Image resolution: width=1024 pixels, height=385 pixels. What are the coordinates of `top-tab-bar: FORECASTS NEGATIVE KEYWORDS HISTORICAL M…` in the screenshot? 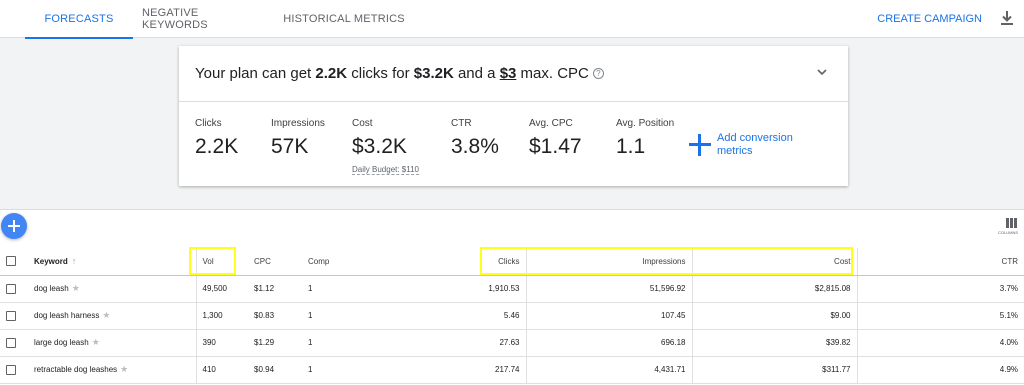 It's located at (512, 19).